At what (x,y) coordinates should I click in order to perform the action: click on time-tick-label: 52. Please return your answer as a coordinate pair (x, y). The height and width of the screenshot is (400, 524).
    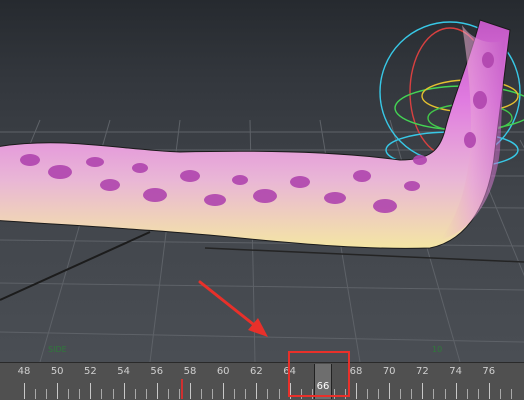
    Looking at the image, I should click on (90, 371).